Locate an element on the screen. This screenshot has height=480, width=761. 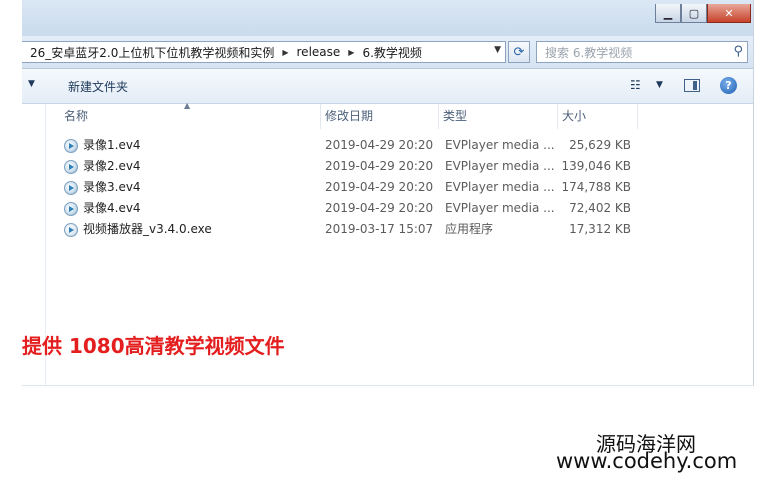
file-name-cell: 视频播放器_v3.4.0.exe is located at coordinates (138, 229).